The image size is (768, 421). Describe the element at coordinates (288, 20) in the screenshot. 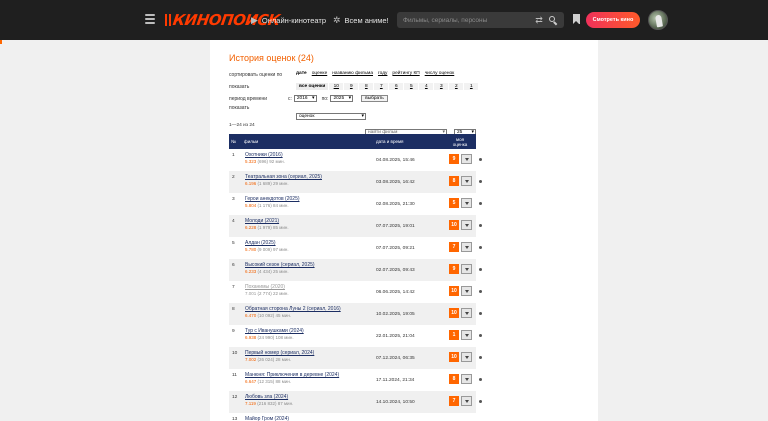

I see `nav-online-cinema: ▶ Онлайн-кинотеатр` at that location.